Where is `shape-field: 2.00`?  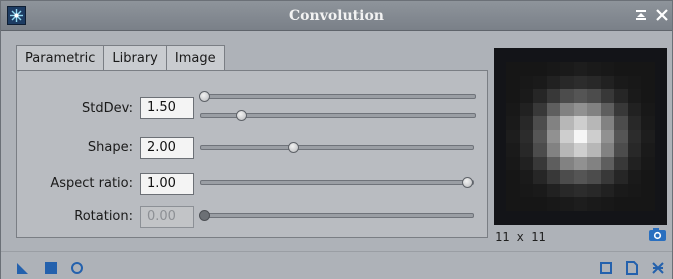
shape-field: 2.00 is located at coordinates (167, 148).